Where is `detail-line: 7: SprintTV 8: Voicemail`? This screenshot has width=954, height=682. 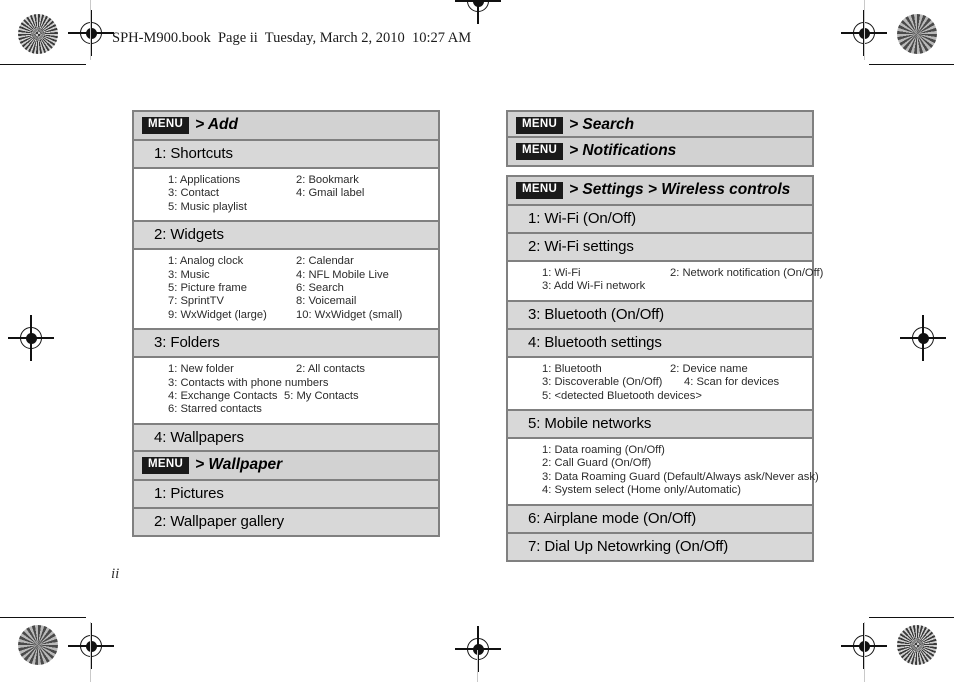 detail-line: 7: SprintTV 8: Voicemail is located at coordinates (299, 301).